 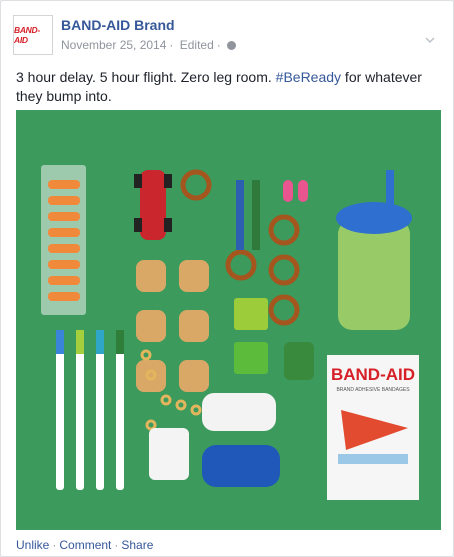 What do you see at coordinates (27, 35) in the screenshot?
I see `band-aid-logo: BAND-AID` at bounding box center [27, 35].